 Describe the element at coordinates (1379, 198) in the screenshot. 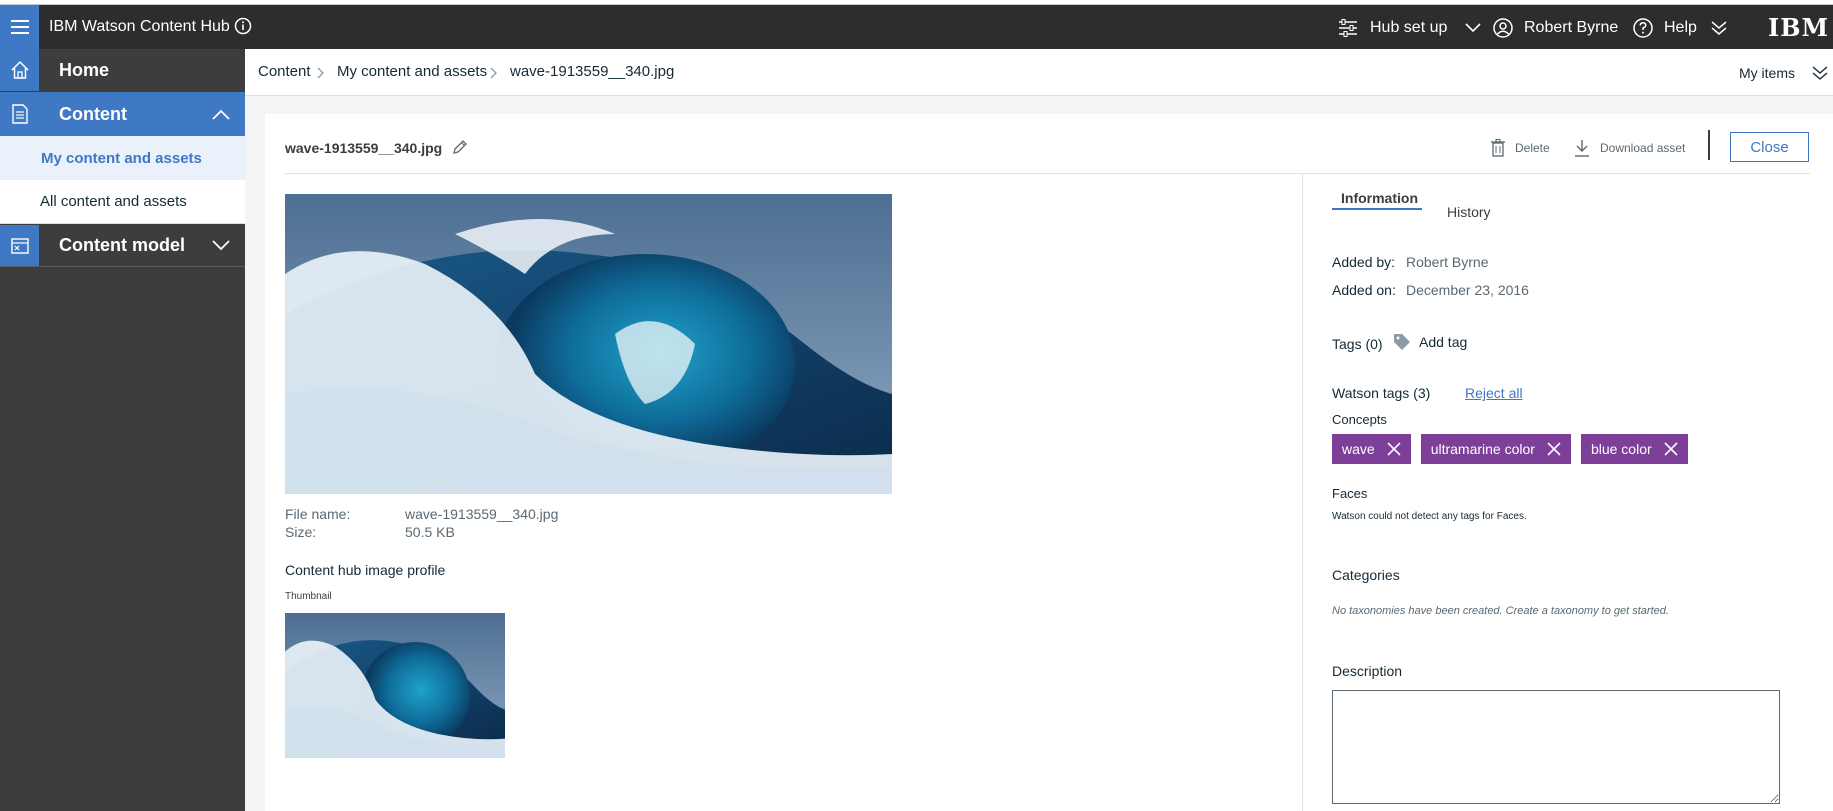

I see `tab-information-label: Information` at that location.